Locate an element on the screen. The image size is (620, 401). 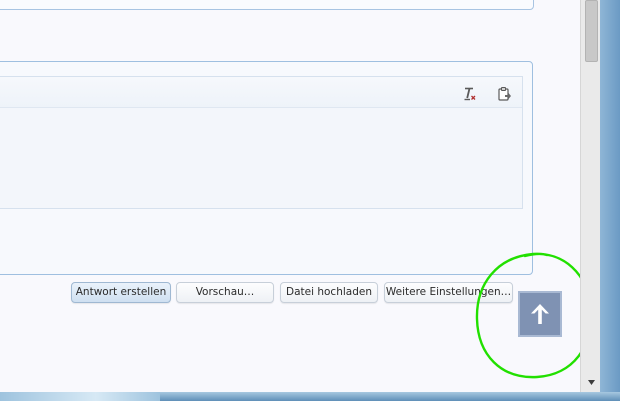
window-border is located at coordinates (610, 196).